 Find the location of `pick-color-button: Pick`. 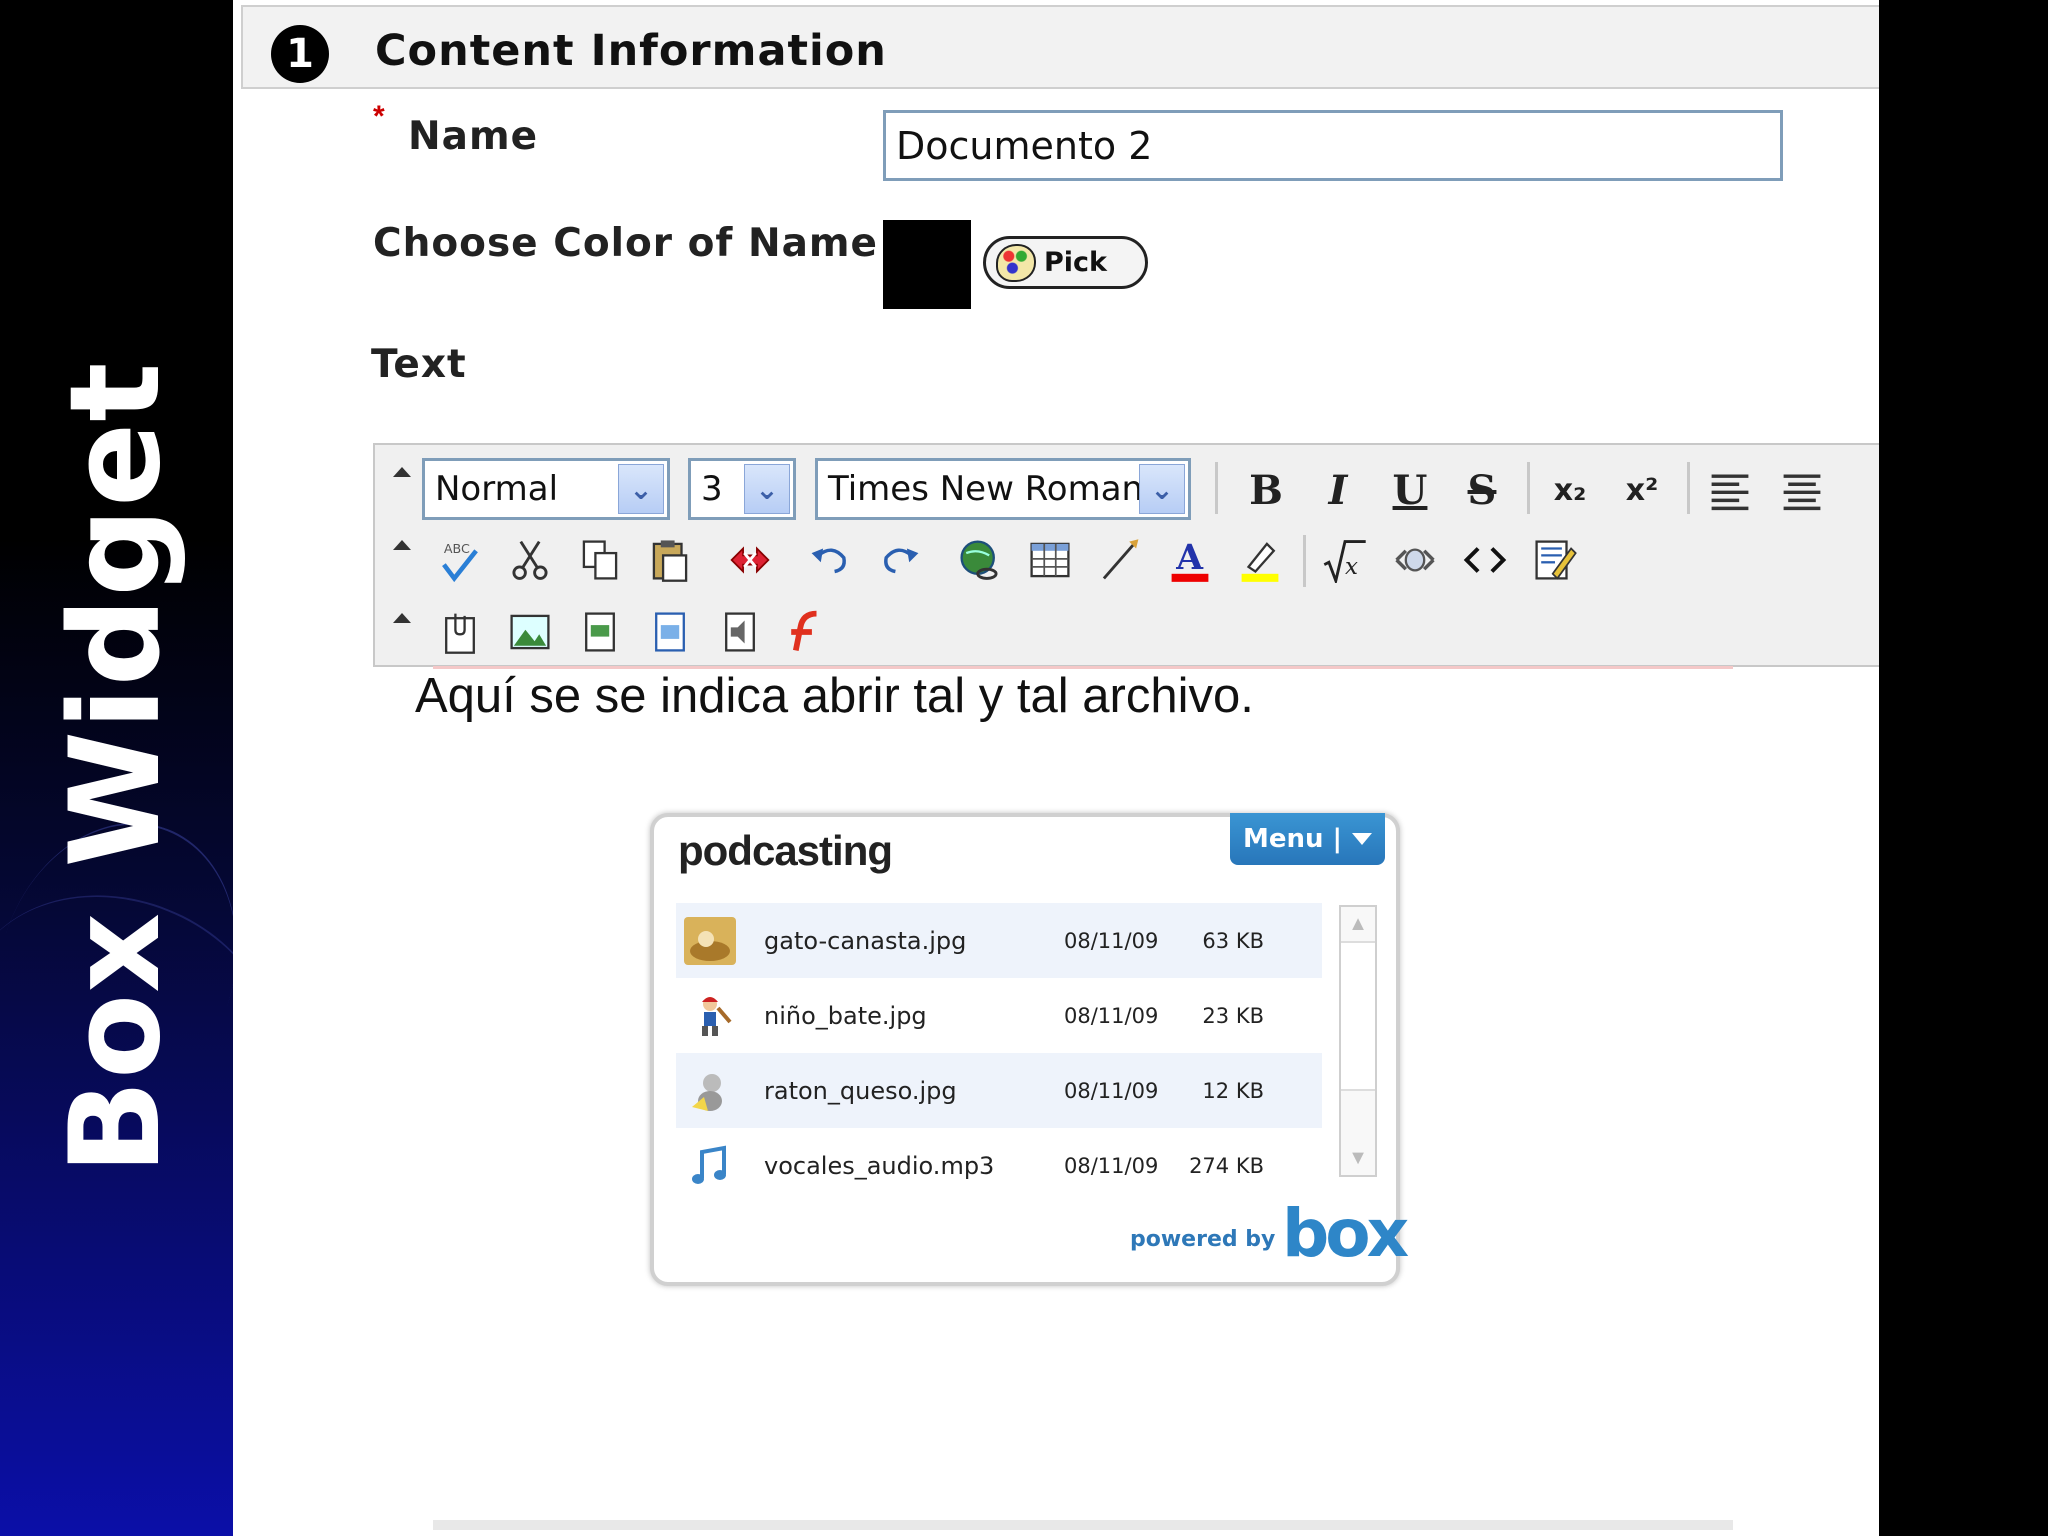

pick-color-button: Pick is located at coordinates (1065, 262).